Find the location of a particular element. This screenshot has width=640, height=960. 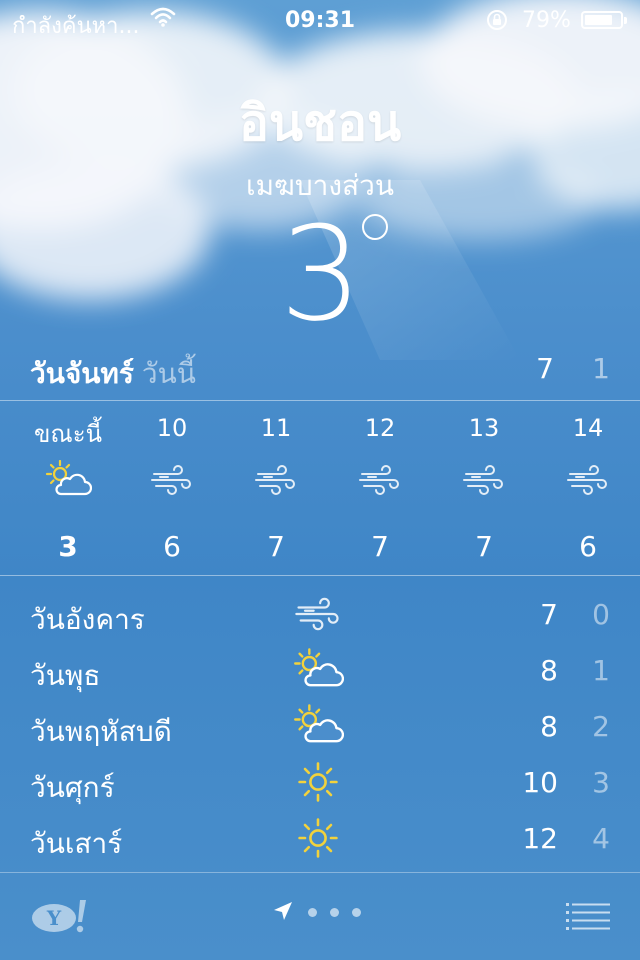

daily-day: วันพุธ is located at coordinates (65, 675).